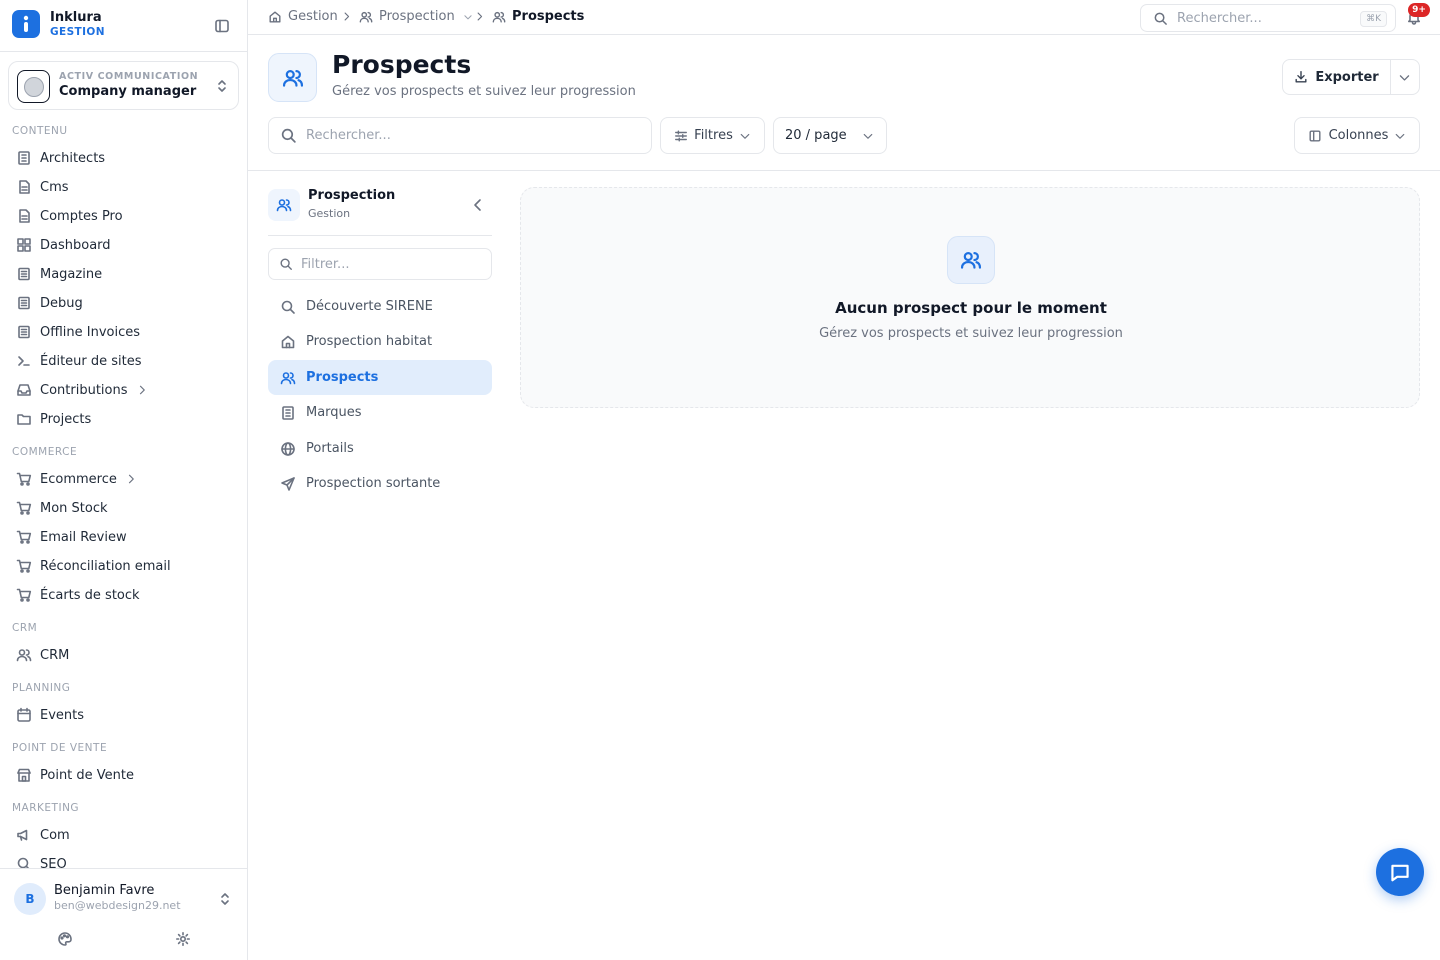 The height and width of the screenshot is (960, 1440). Describe the element at coordinates (1373, 19) in the screenshot. I see `shortcut-badge: ⌘K` at that location.